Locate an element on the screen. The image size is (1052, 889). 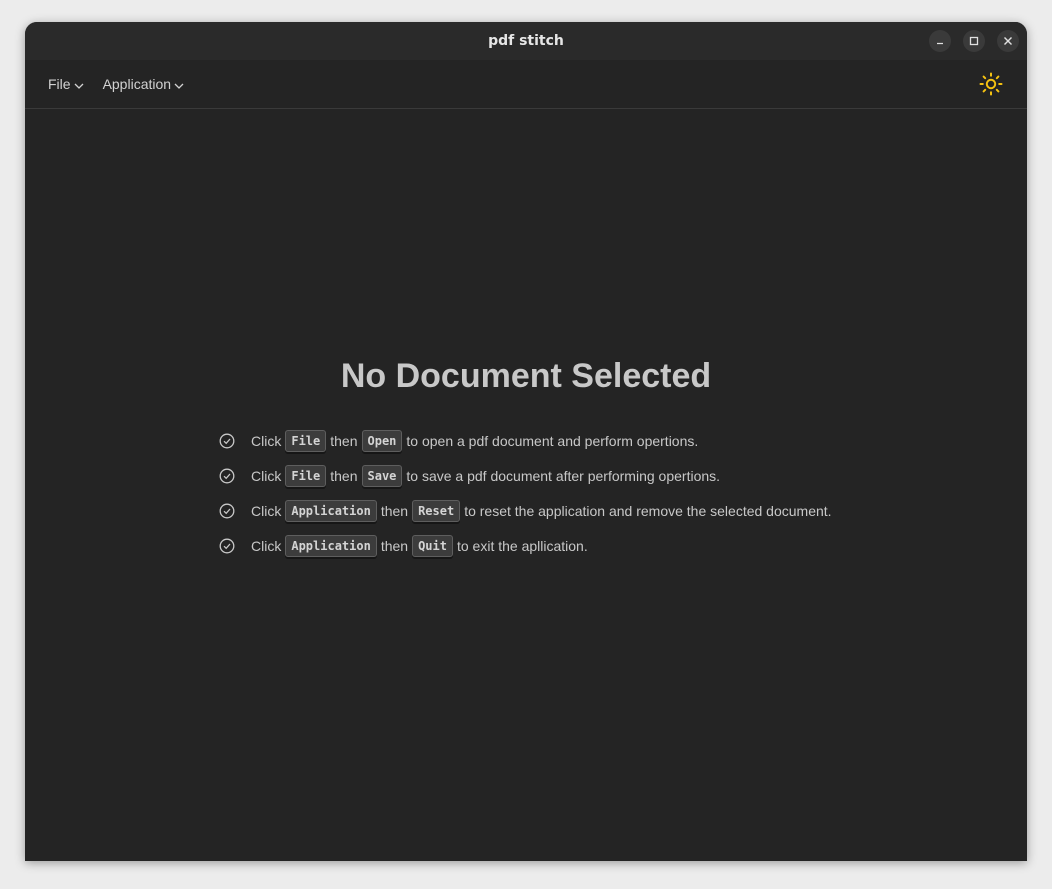
key-reset: Reset is located at coordinates (436, 510).